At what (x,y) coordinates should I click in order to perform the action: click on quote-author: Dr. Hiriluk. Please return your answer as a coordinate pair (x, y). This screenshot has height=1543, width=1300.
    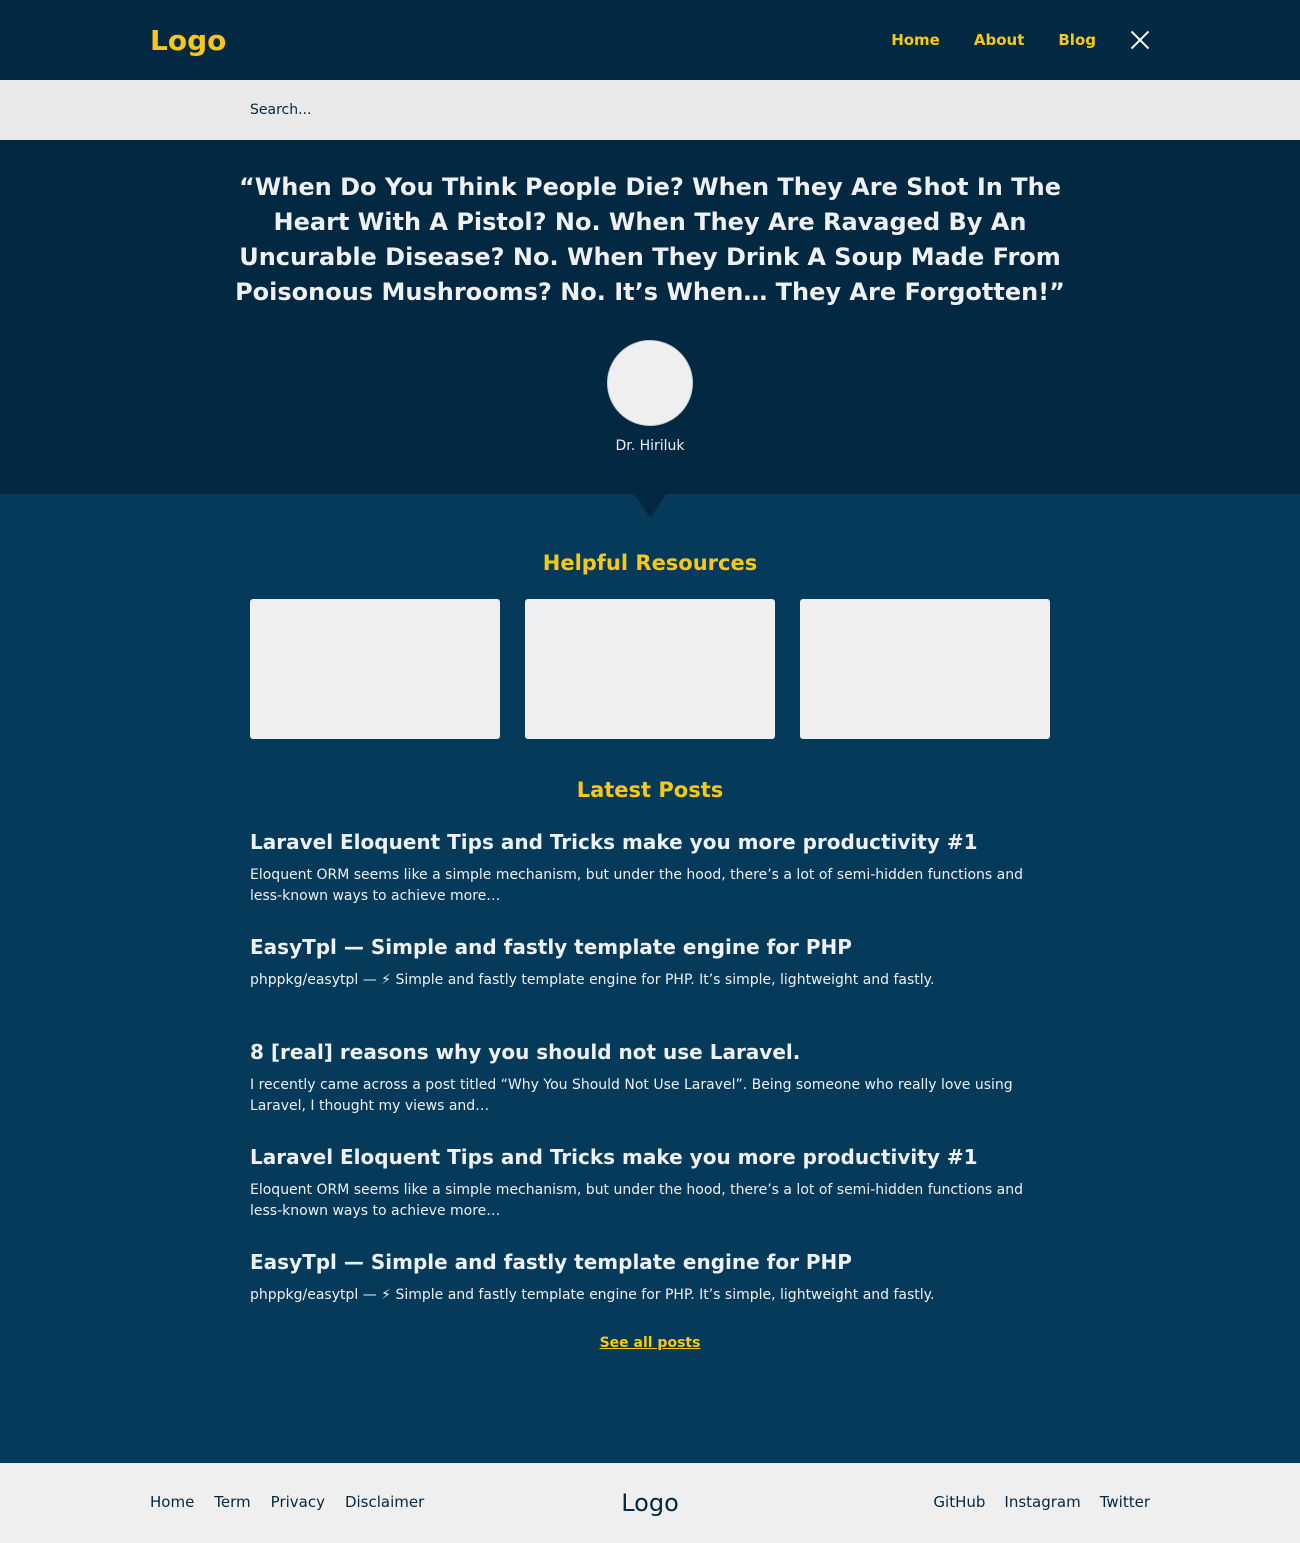
    Looking at the image, I should click on (650, 446).